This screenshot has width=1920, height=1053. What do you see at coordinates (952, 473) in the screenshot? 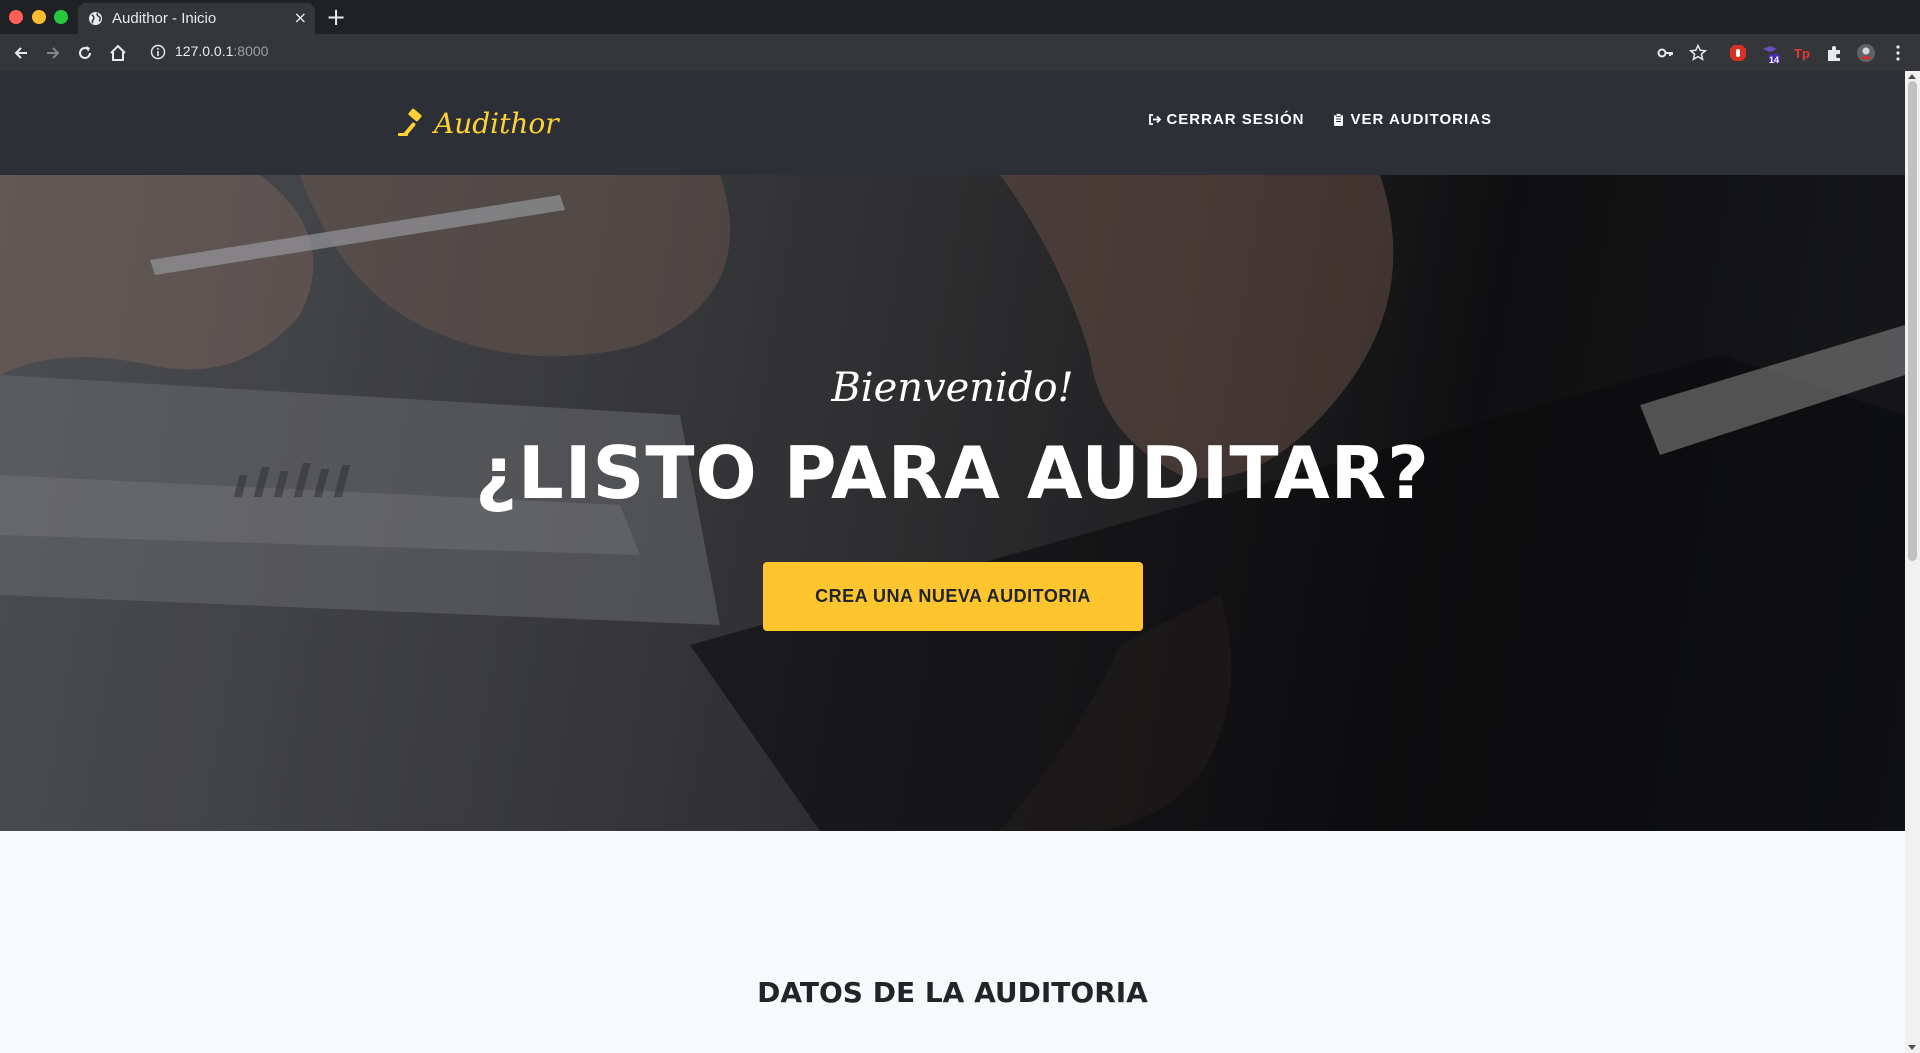
I see `hero-title: ¿LISTO PARA AUDITAR?` at bounding box center [952, 473].